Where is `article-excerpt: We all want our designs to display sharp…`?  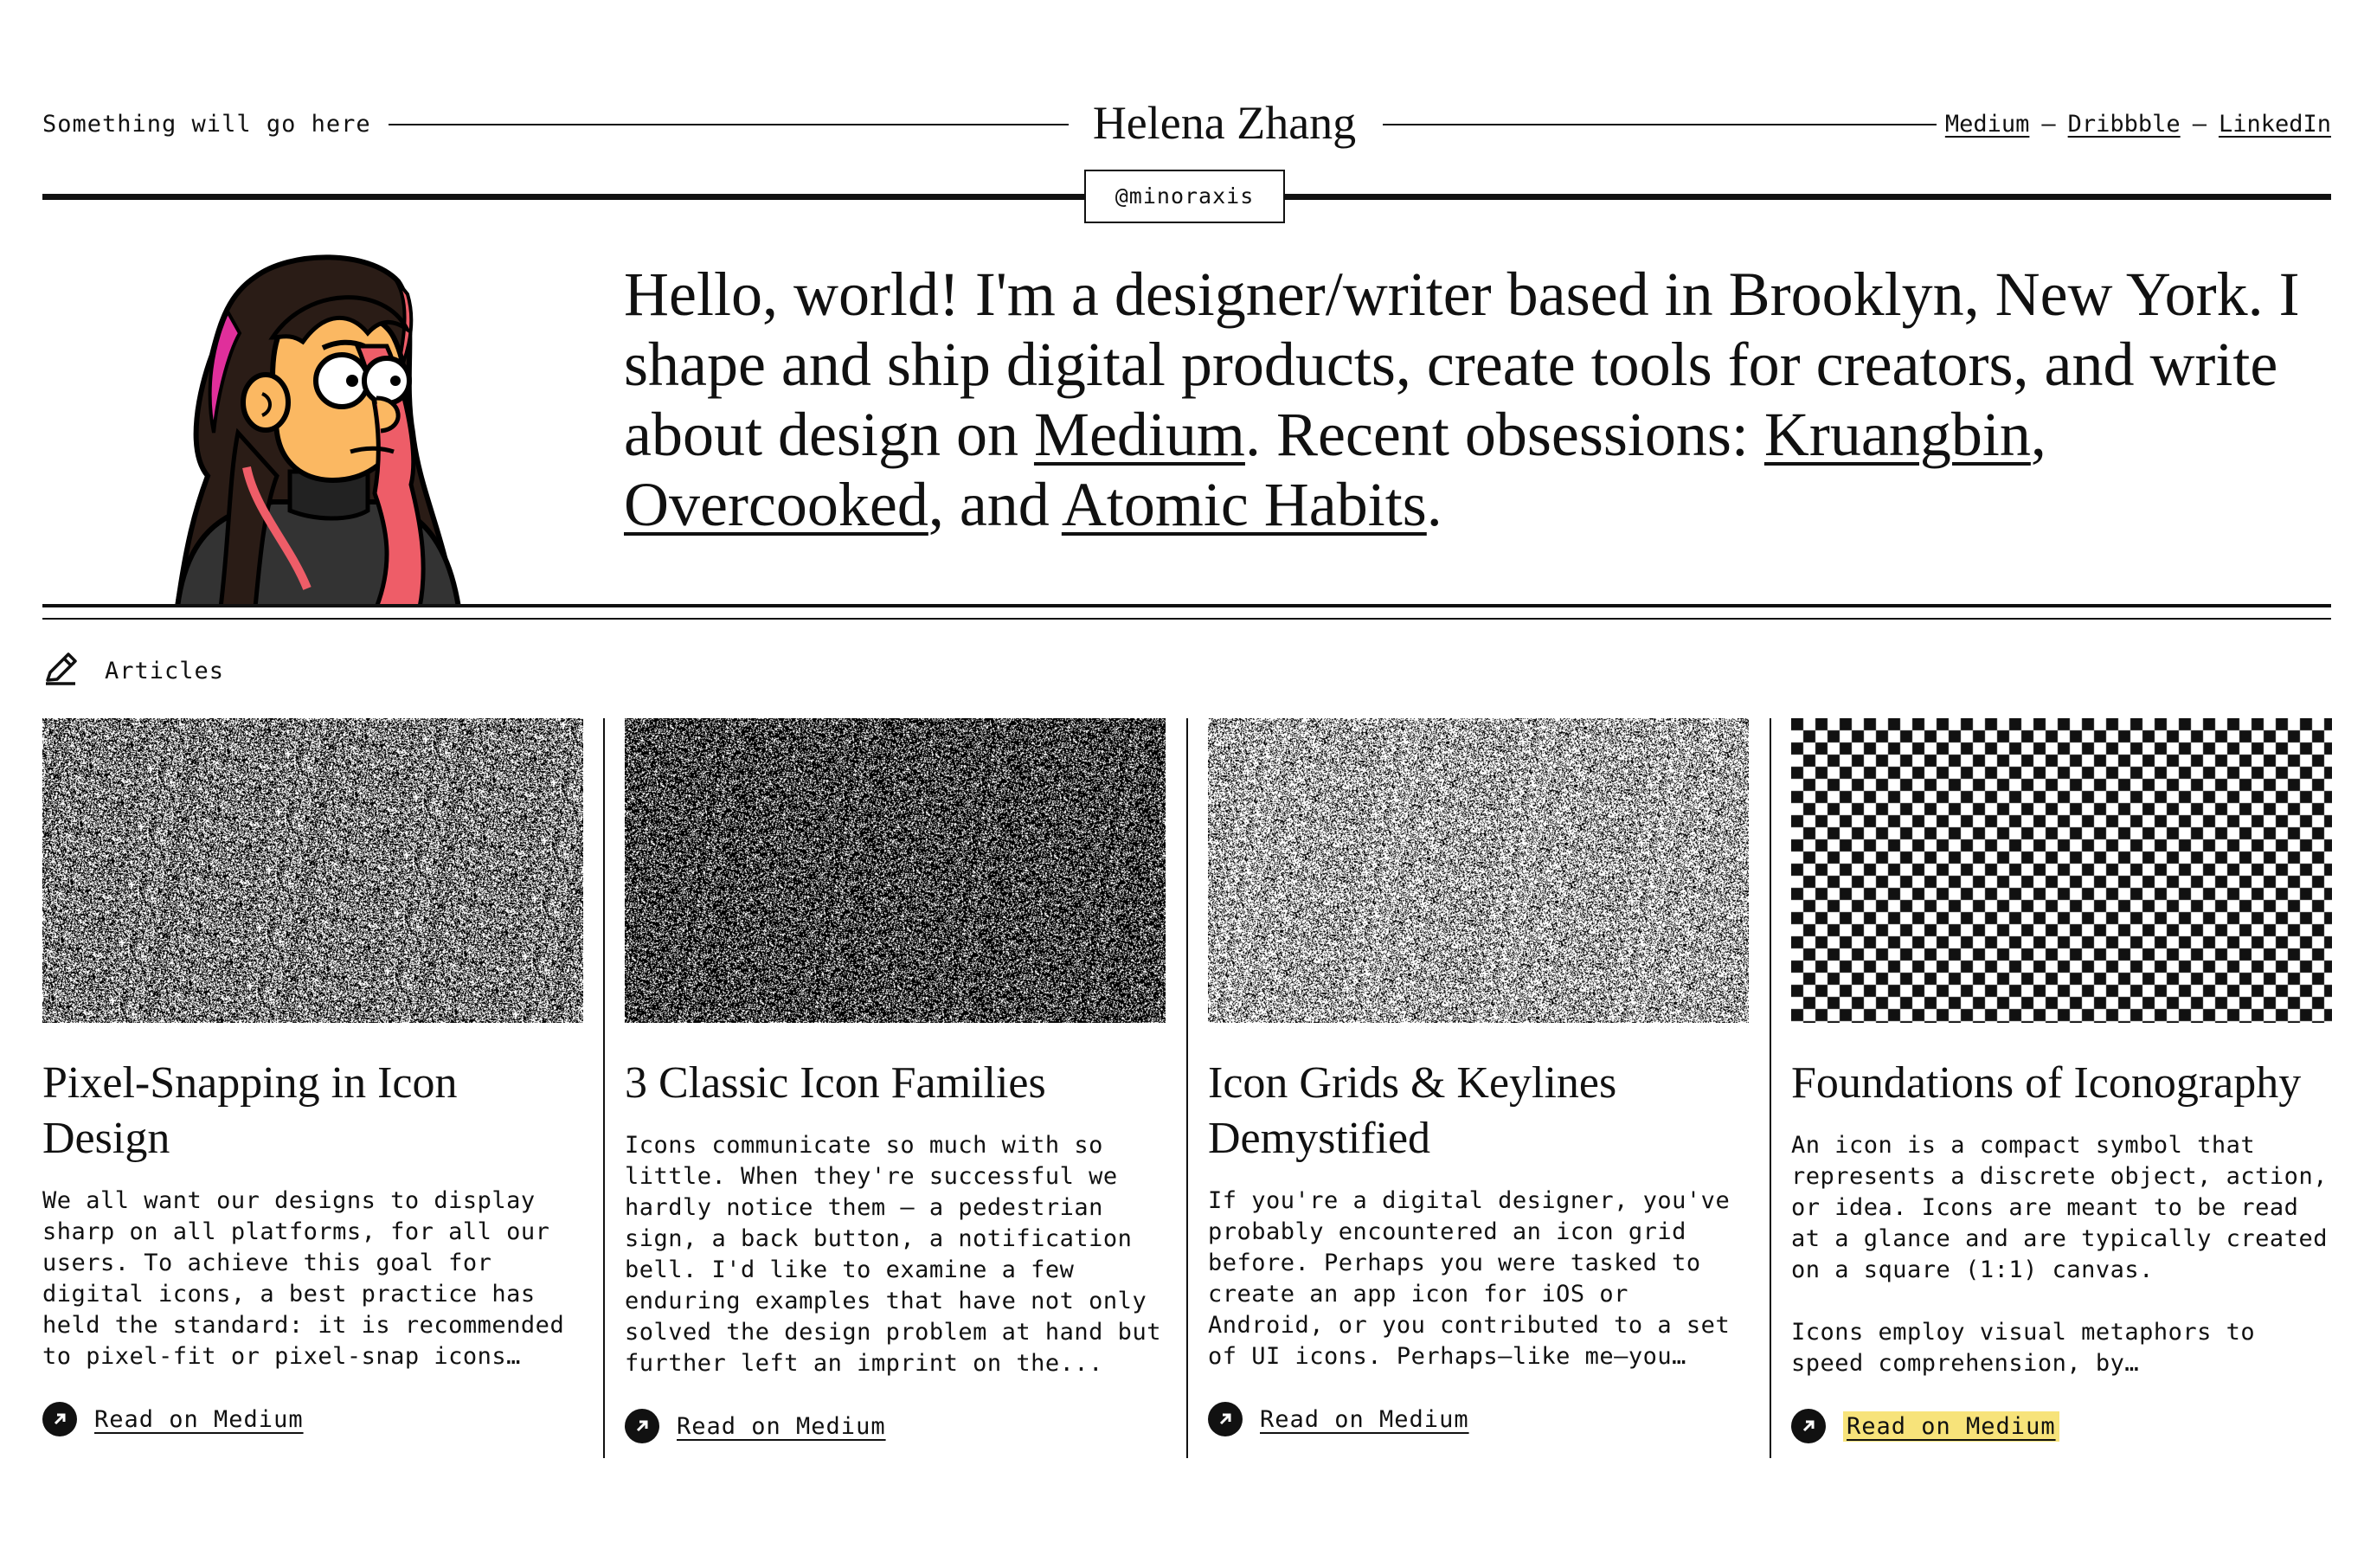 article-excerpt: We all want our designs to display sharp… is located at coordinates (310, 1278).